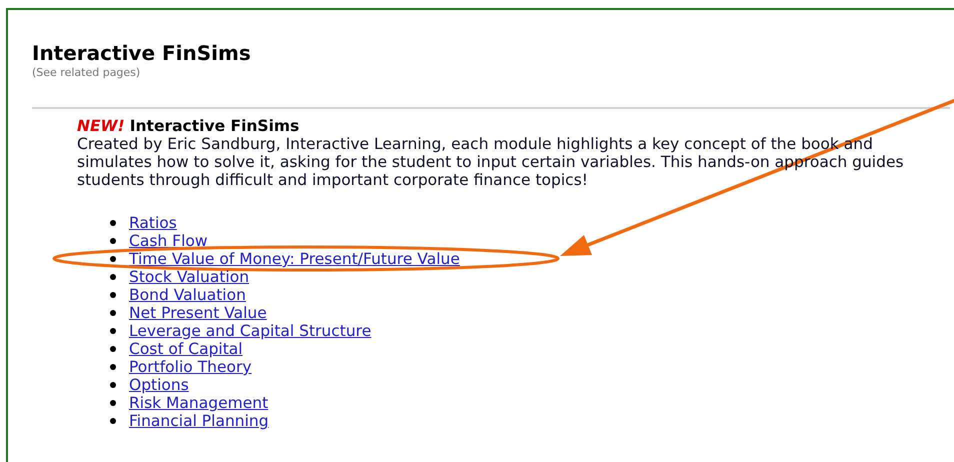 This screenshot has height=462, width=954. Describe the element at coordinates (187, 295) in the screenshot. I see `module-link: Bond Valuation` at that location.